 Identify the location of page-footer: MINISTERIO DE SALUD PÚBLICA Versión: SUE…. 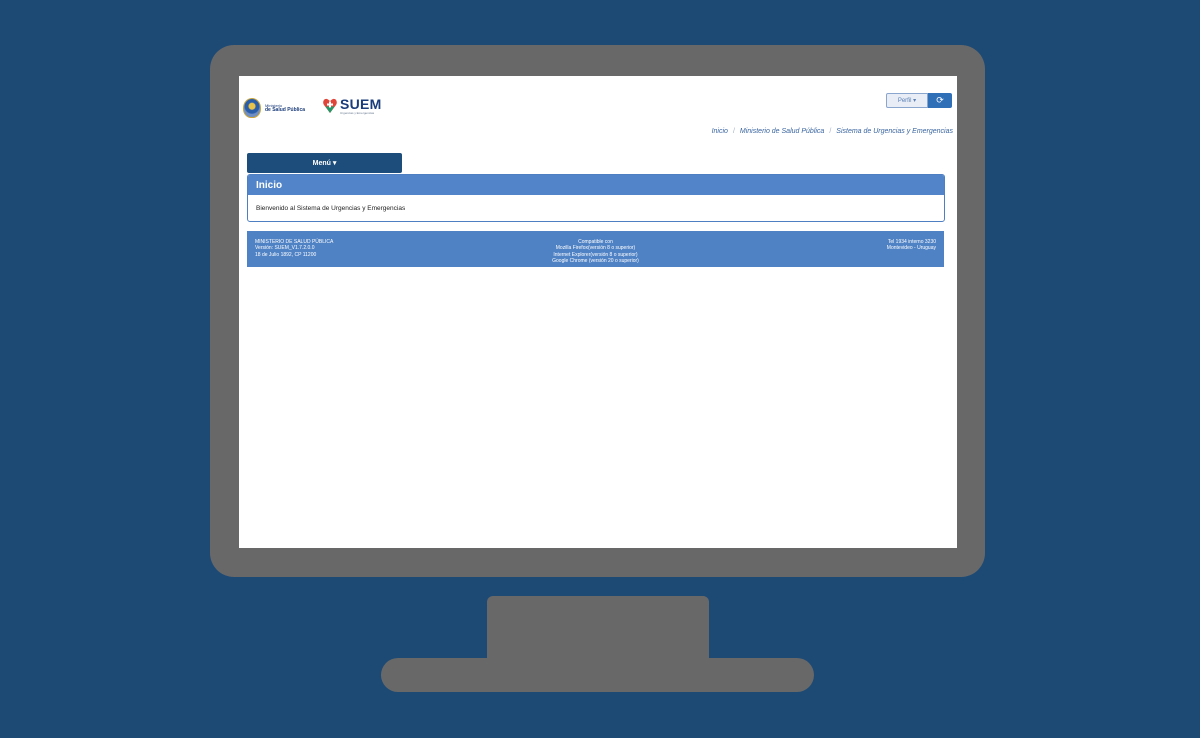
(595, 249).